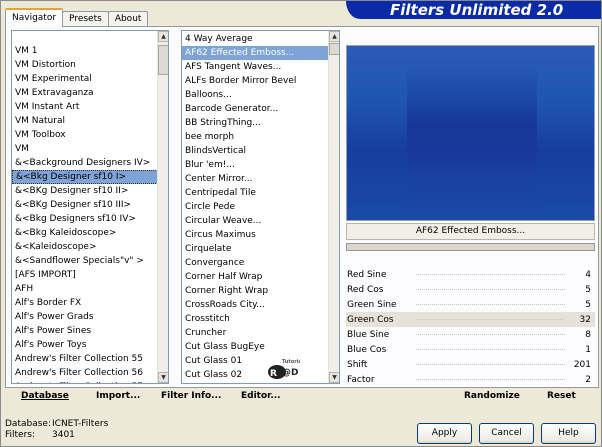 This screenshot has width=602, height=447. Describe the element at coordinates (90, 331) in the screenshot. I see `category-item: Alf's Power Sines` at that location.